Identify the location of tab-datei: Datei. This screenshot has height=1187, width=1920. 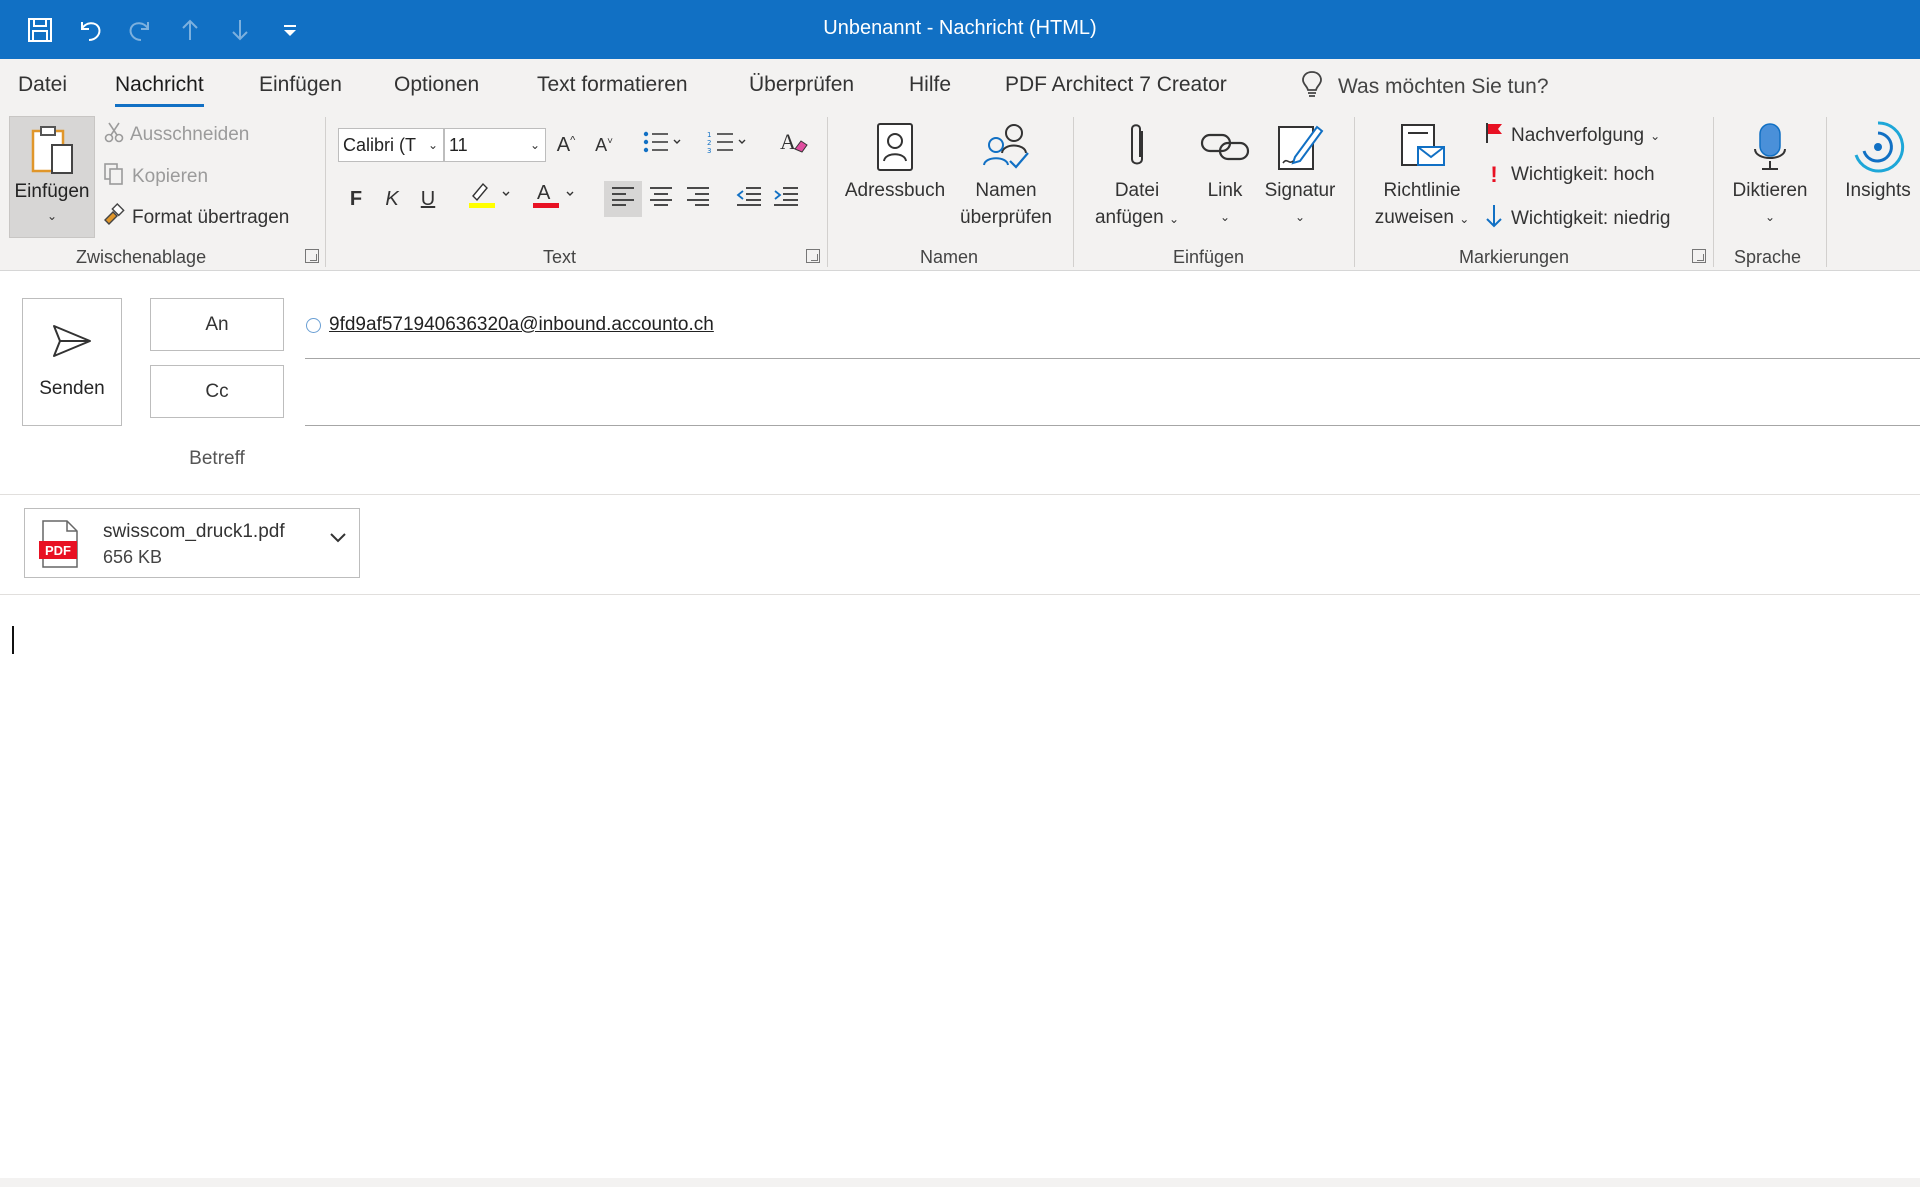
(42, 85).